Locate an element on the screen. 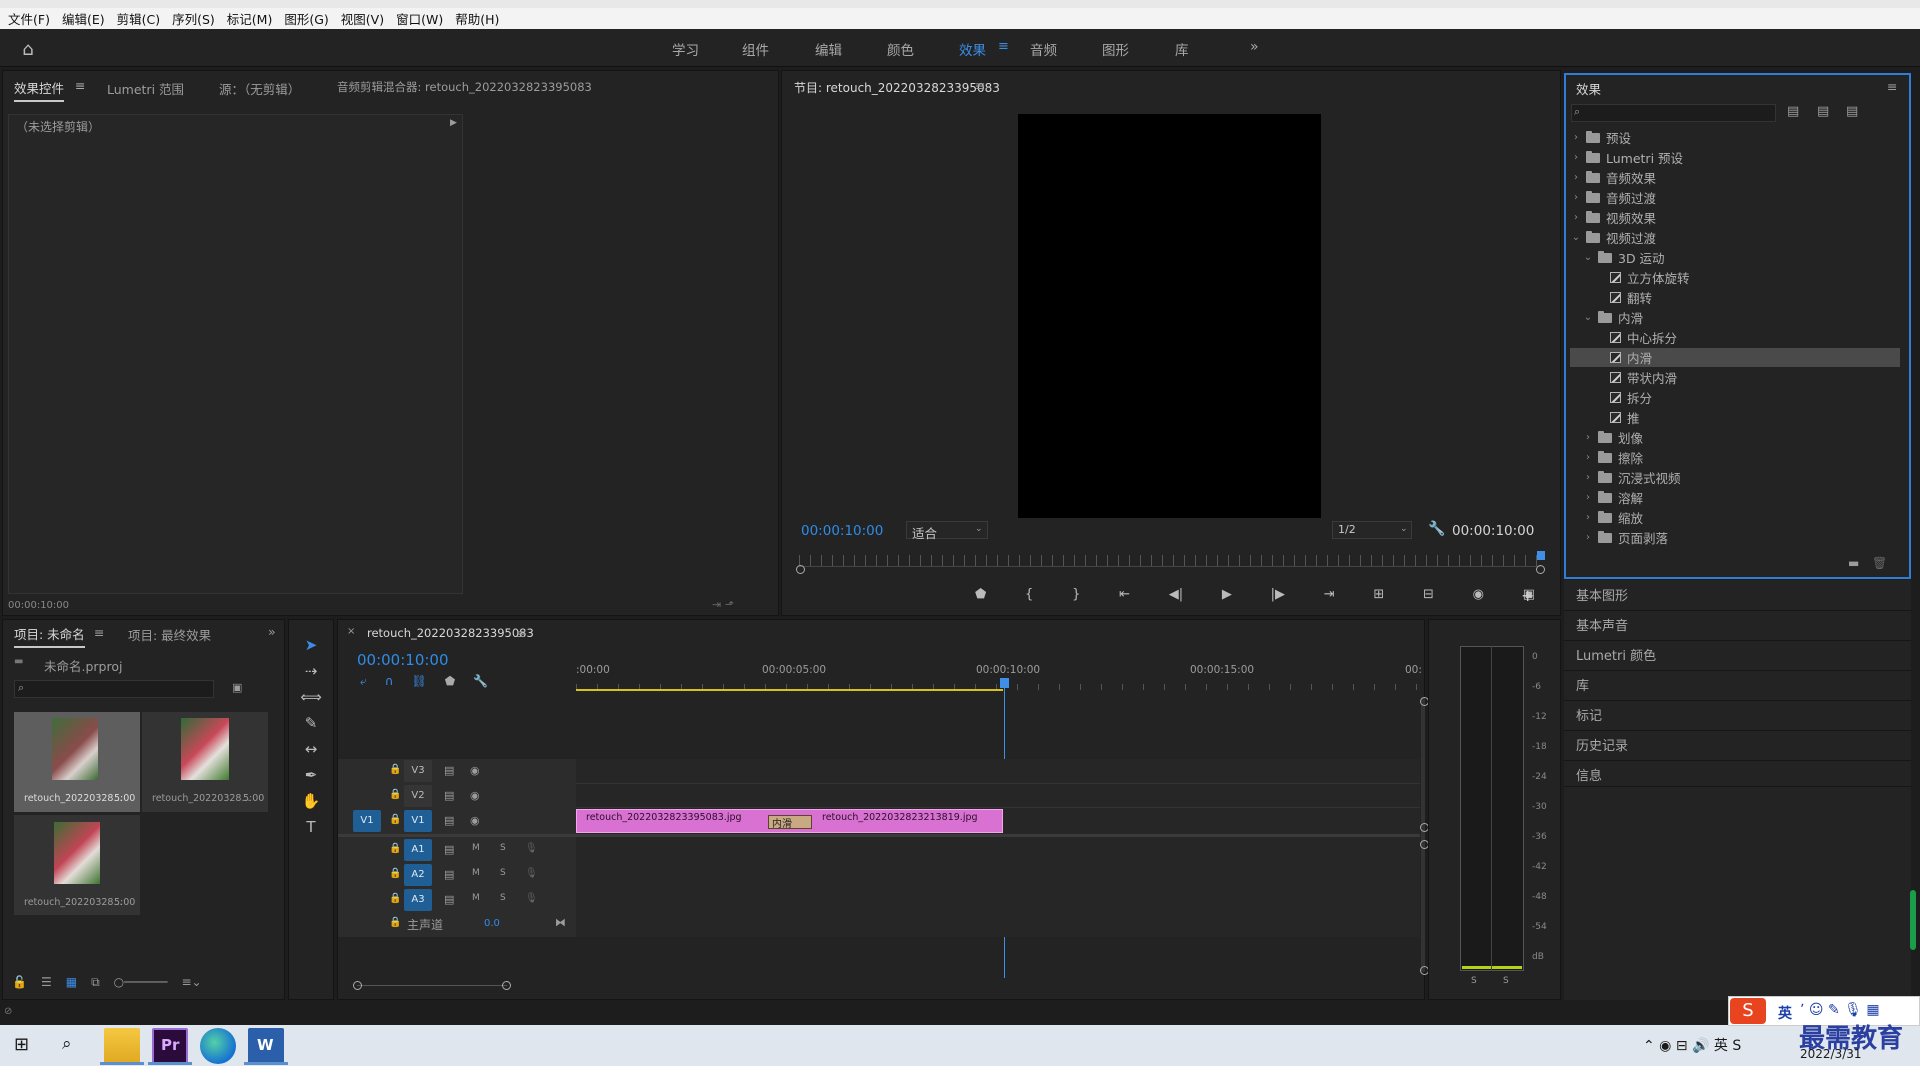  effects-tree-item: 立方体旋转 is located at coordinates (1735, 277).